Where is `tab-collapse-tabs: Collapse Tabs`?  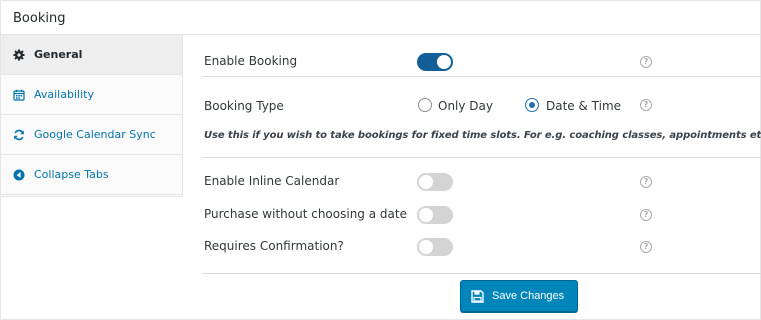 tab-collapse-tabs: Collapse Tabs is located at coordinates (91, 175).